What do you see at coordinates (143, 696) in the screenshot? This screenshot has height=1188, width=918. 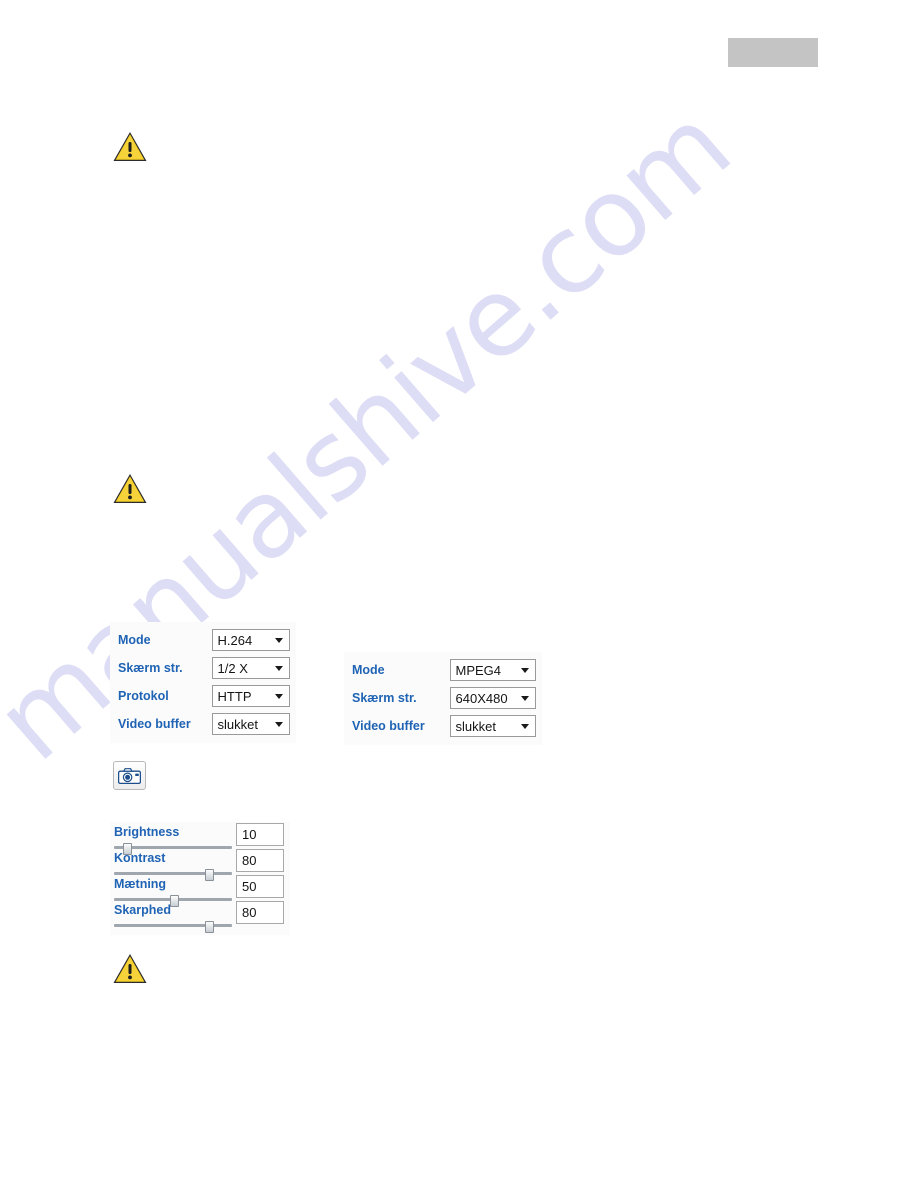 I see `row-label: Protokol` at bounding box center [143, 696].